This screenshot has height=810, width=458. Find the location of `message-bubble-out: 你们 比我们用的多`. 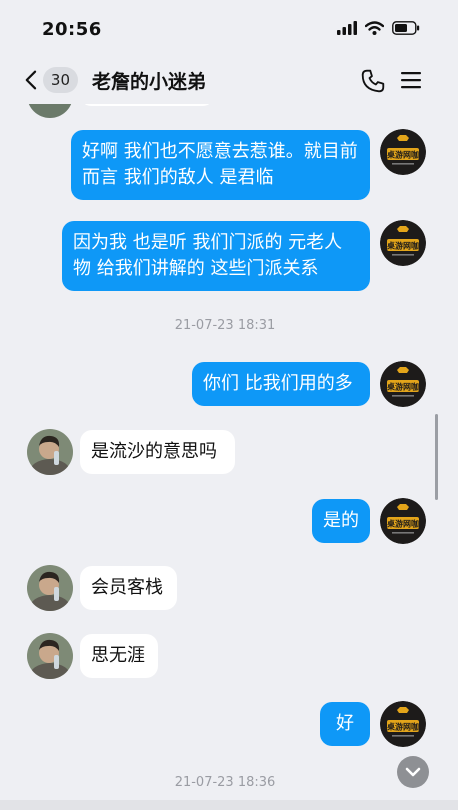

message-bubble-out: 你们 比我们用的多 is located at coordinates (281, 384).